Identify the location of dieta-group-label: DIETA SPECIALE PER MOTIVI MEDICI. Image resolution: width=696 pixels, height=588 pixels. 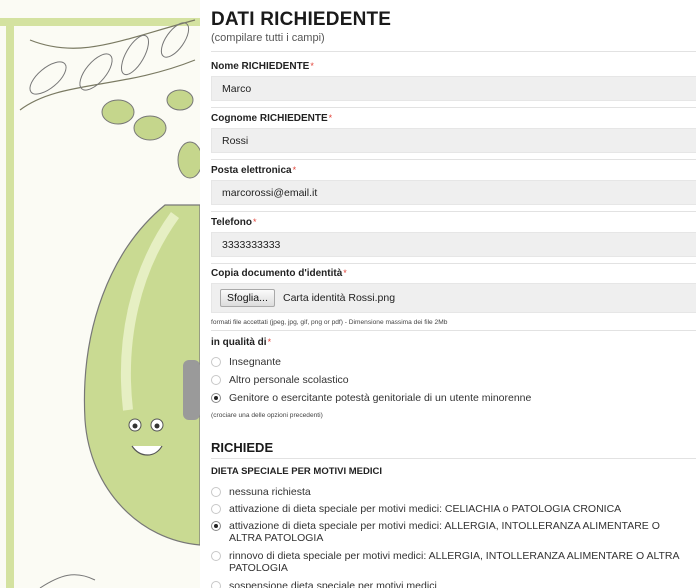
(297, 471).